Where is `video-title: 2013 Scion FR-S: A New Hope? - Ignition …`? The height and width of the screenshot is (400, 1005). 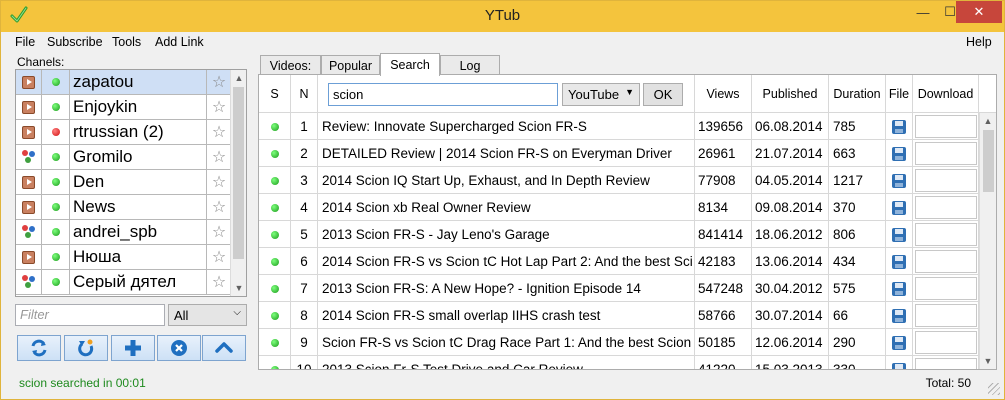 video-title: 2013 Scion FR-S: A New Hope? - Ignition … is located at coordinates (506, 288).